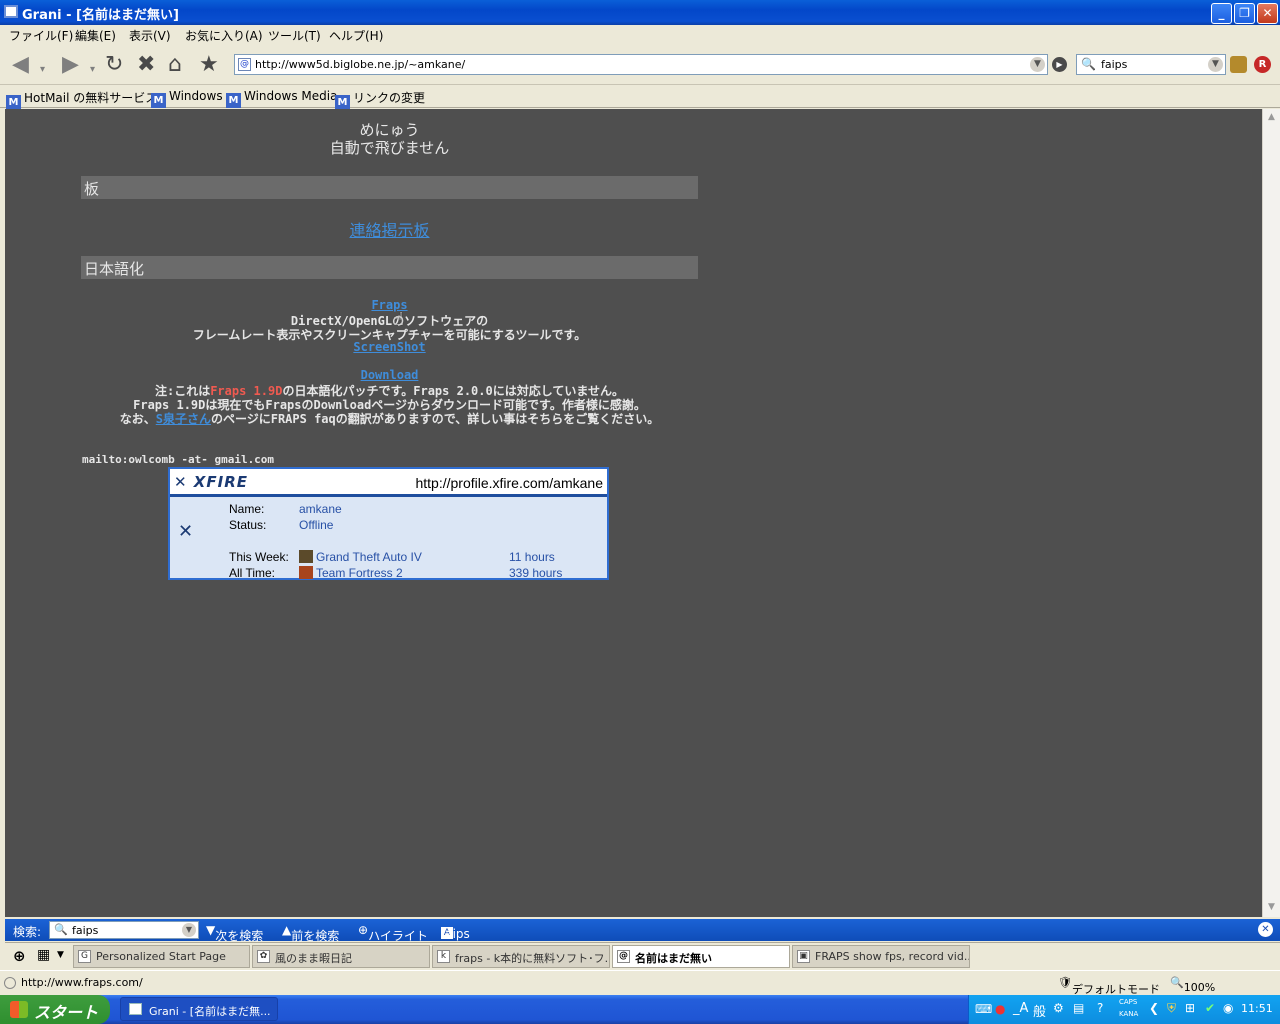  Describe the element at coordinates (1238, 64) in the screenshot. I see `addon-icon` at that location.